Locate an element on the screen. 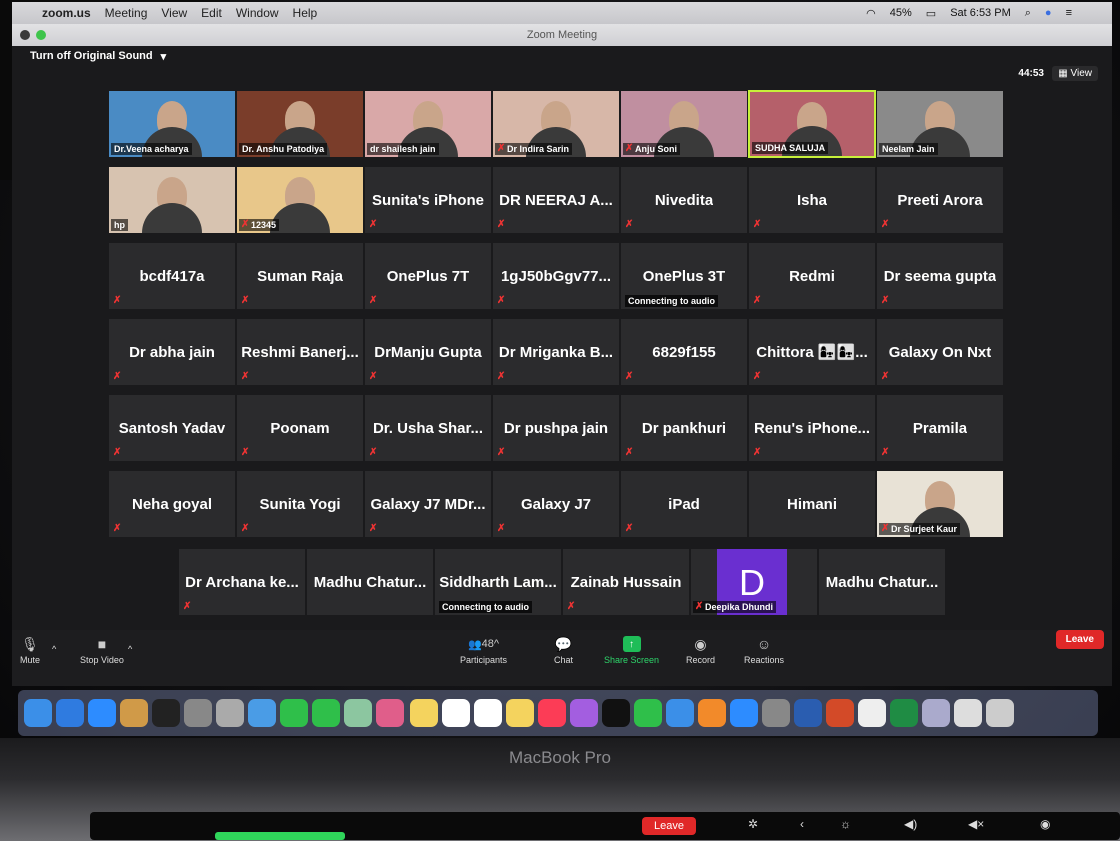 The image size is (1120, 841). participant-tile: Galaxy On Nxt ✗ is located at coordinates (940, 352).